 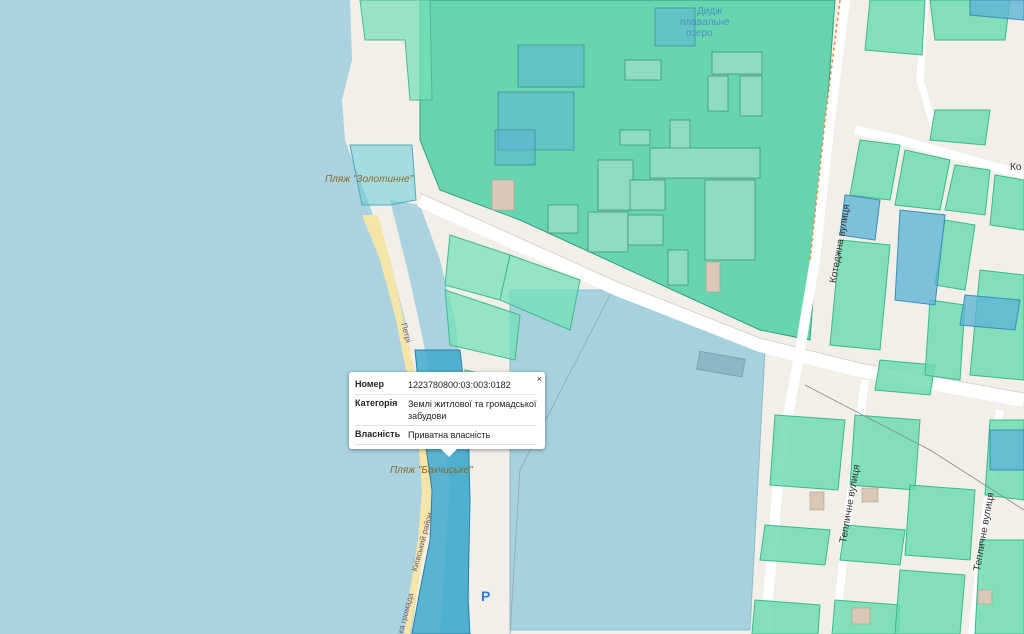 What do you see at coordinates (637, 460) in the screenshot?
I see `pond` at bounding box center [637, 460].